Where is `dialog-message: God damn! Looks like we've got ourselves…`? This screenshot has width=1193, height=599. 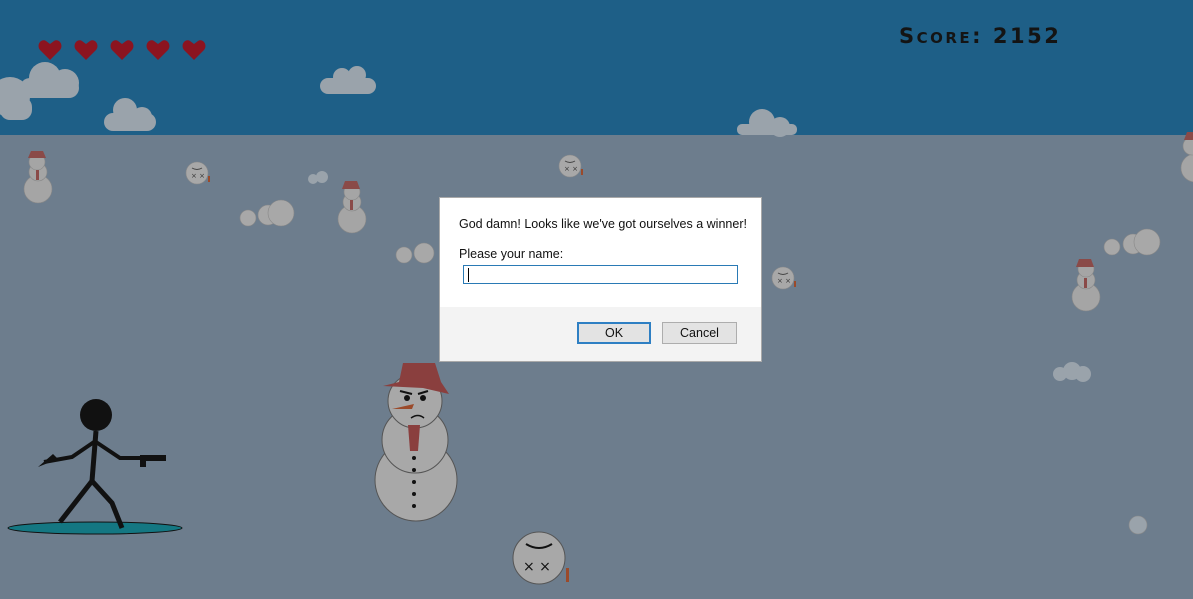 dialog-message: God damn! Looks like we've got ourselves… is located at coordinates (603, 224).